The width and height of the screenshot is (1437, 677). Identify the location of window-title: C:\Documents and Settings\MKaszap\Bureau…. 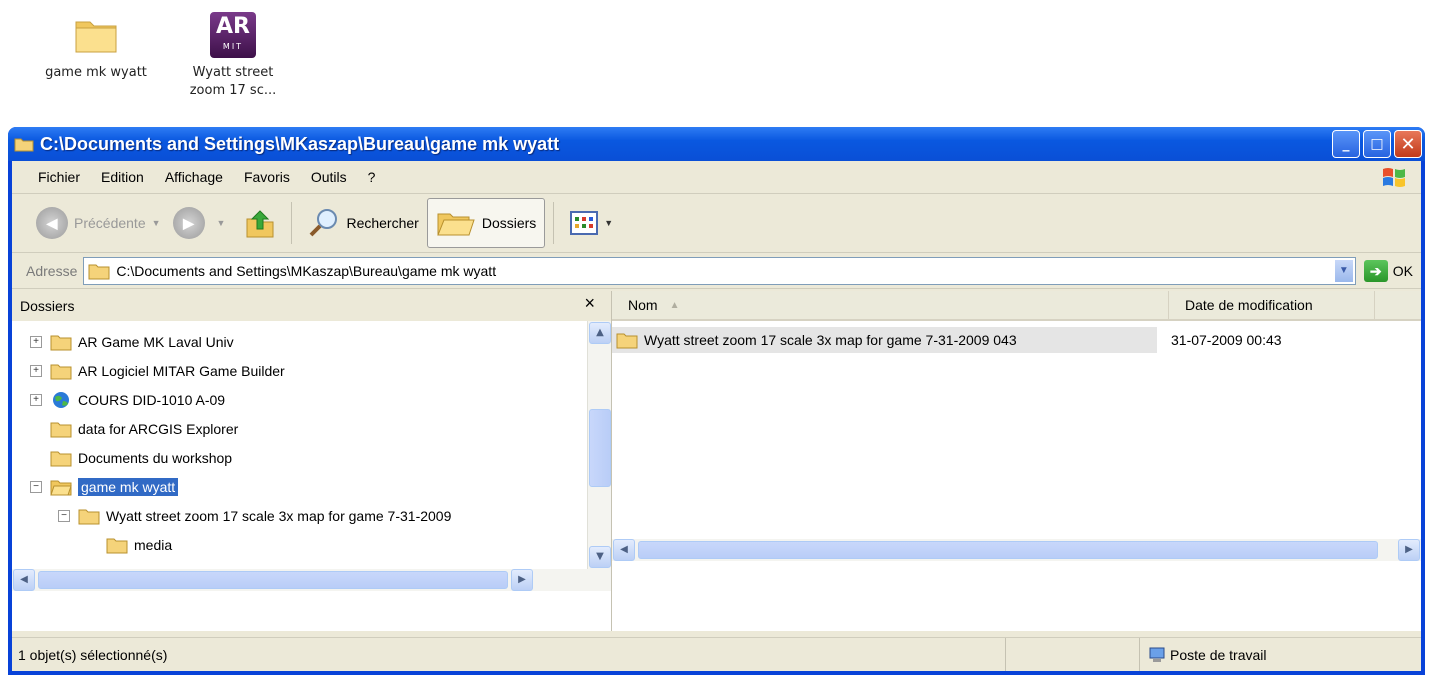
(300, 143).